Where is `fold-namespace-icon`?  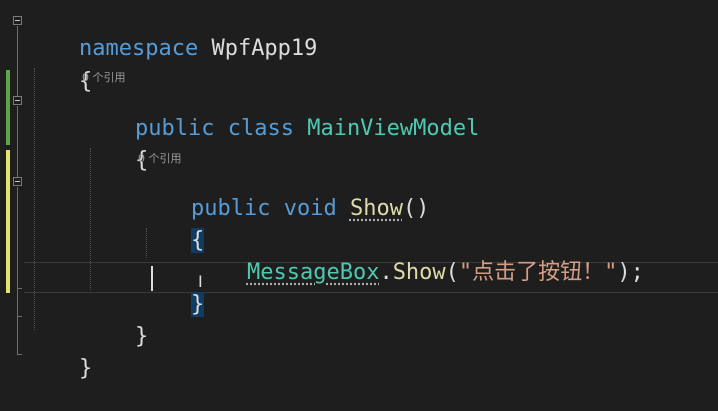
fold-namespace-icon is located at coordinates (17, 20).